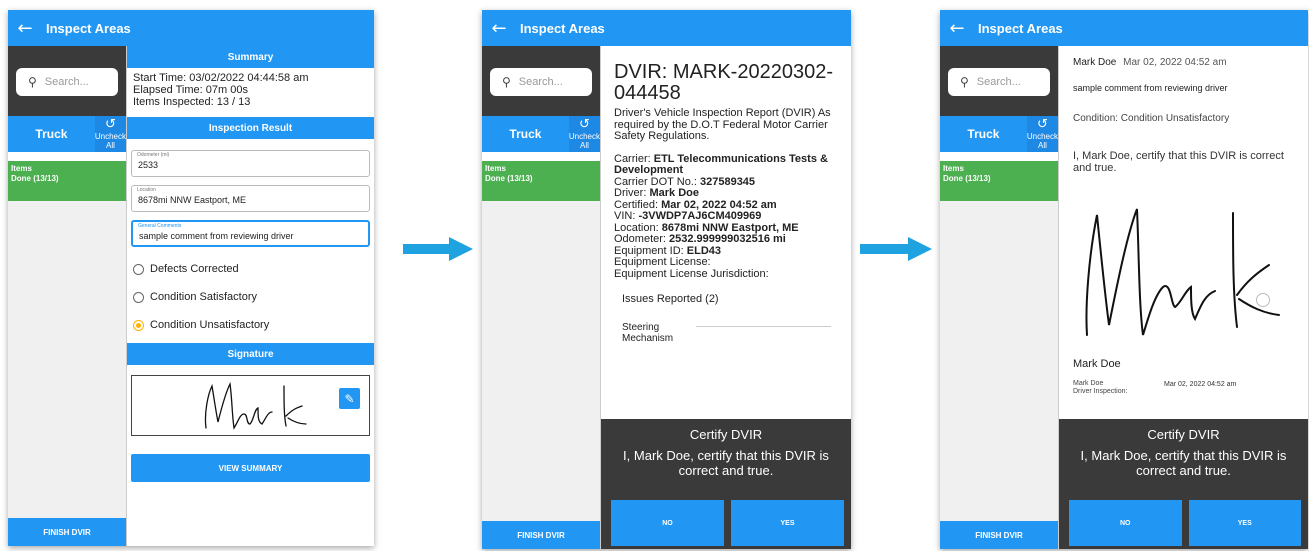 The height and width of the screenshot is (551, 1309). Describe the element at coordinates (250, 198) in the screenshot. I see `location-field: Location 8678mi NNW Eastport, ME` at that location.